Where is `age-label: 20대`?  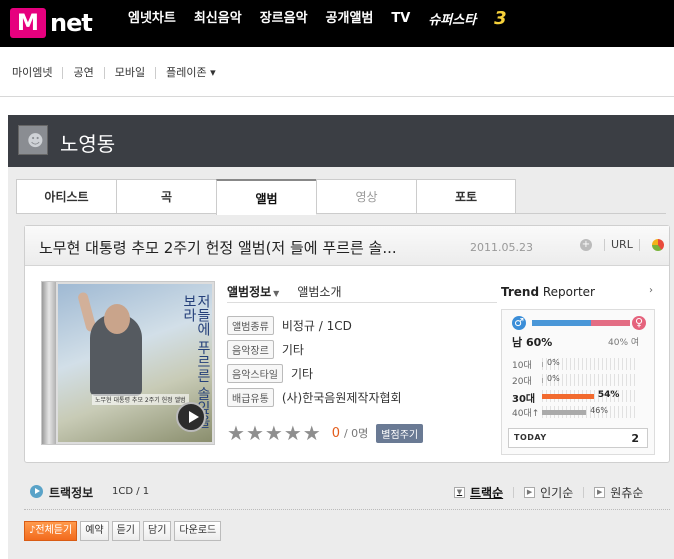 age-label: 20대 is located at coordinates (522, 382).